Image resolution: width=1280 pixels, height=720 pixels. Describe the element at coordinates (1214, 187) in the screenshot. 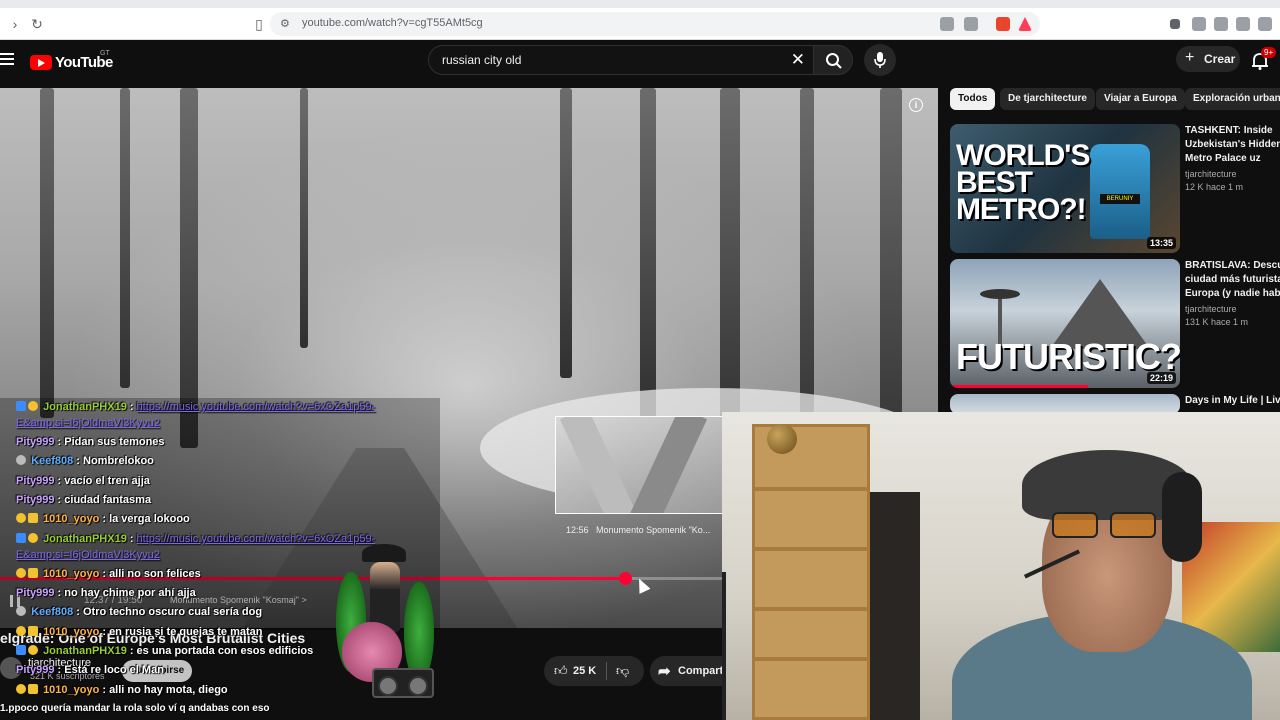

I see `recommendation-meta: 12 K hace 1 m` at that location.